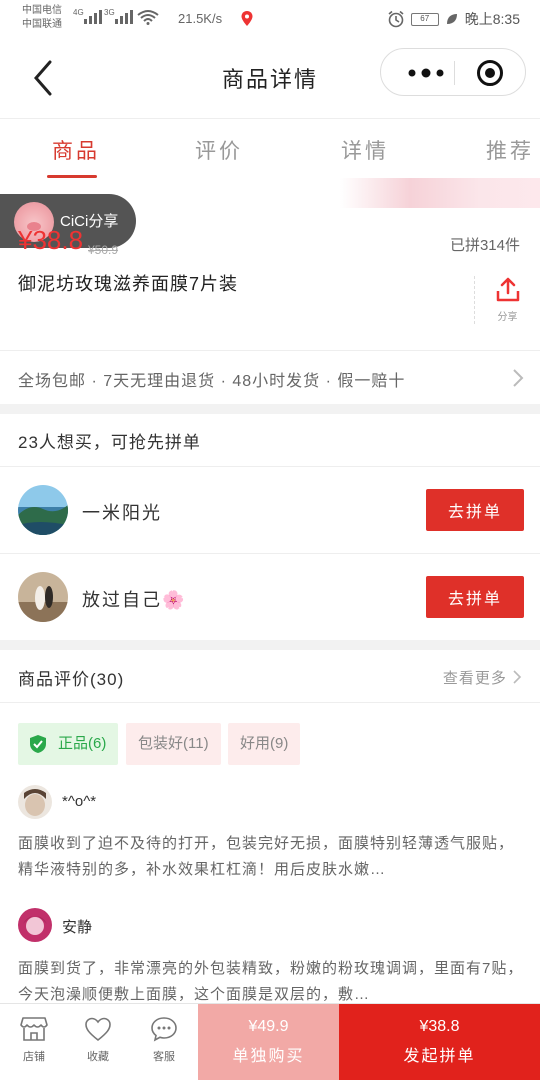 This screenshot has width=540, height=1080. What do you see at coordinates (212, 381) in the screenshot?
I see `service-text: 全场包邮 · 7天无理由退货 · 48小时发货 · 假一赔十` at bounding box center [212, 381].